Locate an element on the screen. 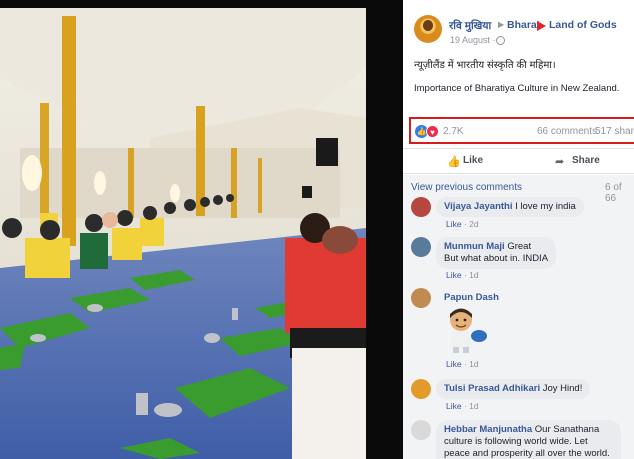  author-name: रवि मुखिया is located at coordinates (470, 26).